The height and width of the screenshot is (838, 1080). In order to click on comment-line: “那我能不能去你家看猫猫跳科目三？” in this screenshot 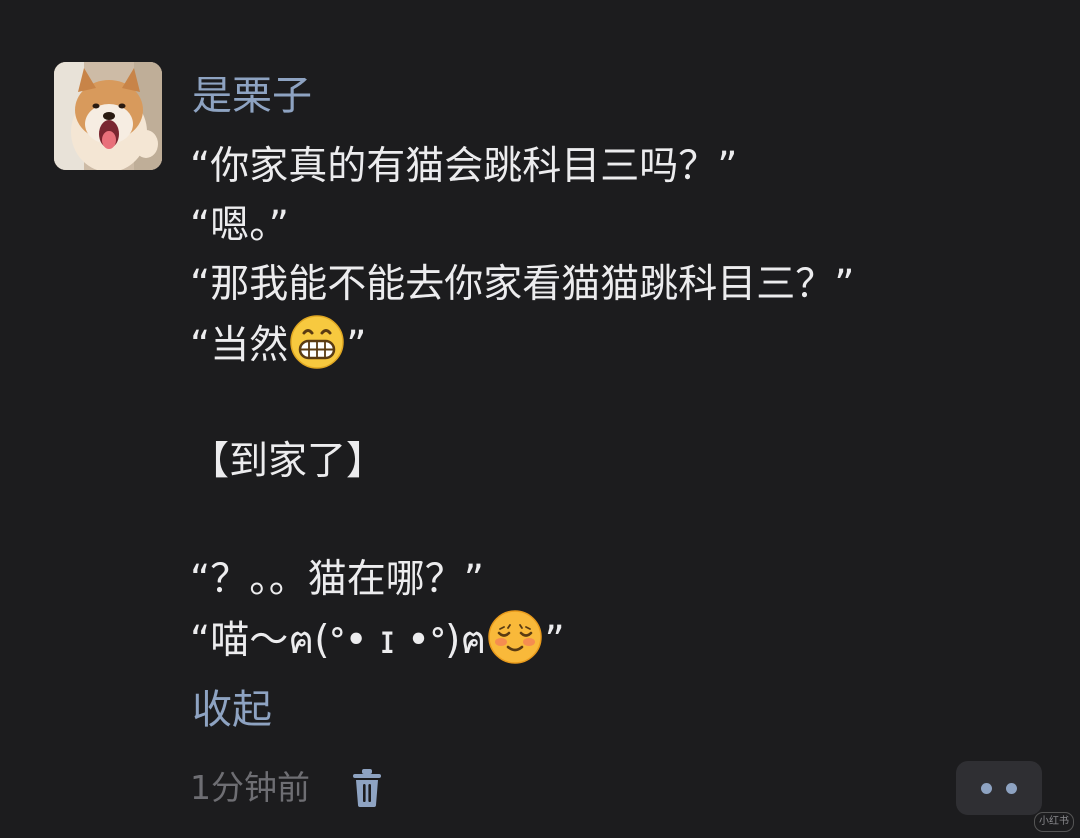, I will do `click(522, 284)`.